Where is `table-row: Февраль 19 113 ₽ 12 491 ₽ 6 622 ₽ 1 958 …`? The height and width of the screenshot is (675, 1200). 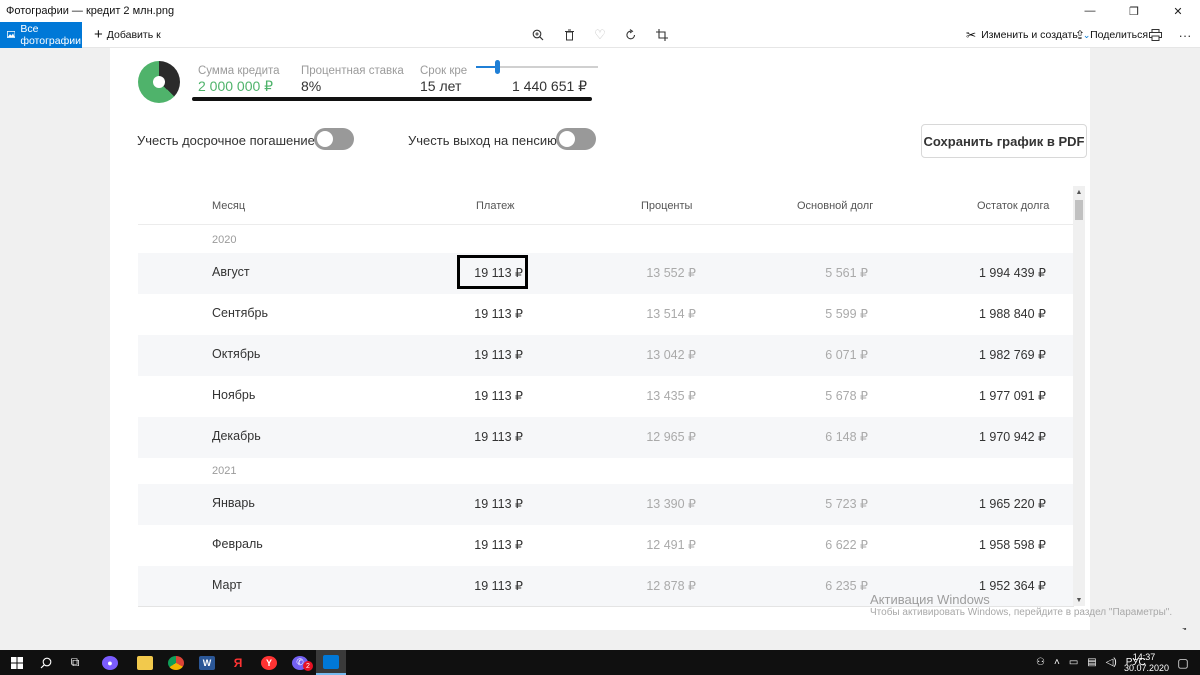
table-row: Февраль 19 113 ₽ 12 491 ₽ 6 622 ₽ 1 958 … is located at coordinates (606, 545).